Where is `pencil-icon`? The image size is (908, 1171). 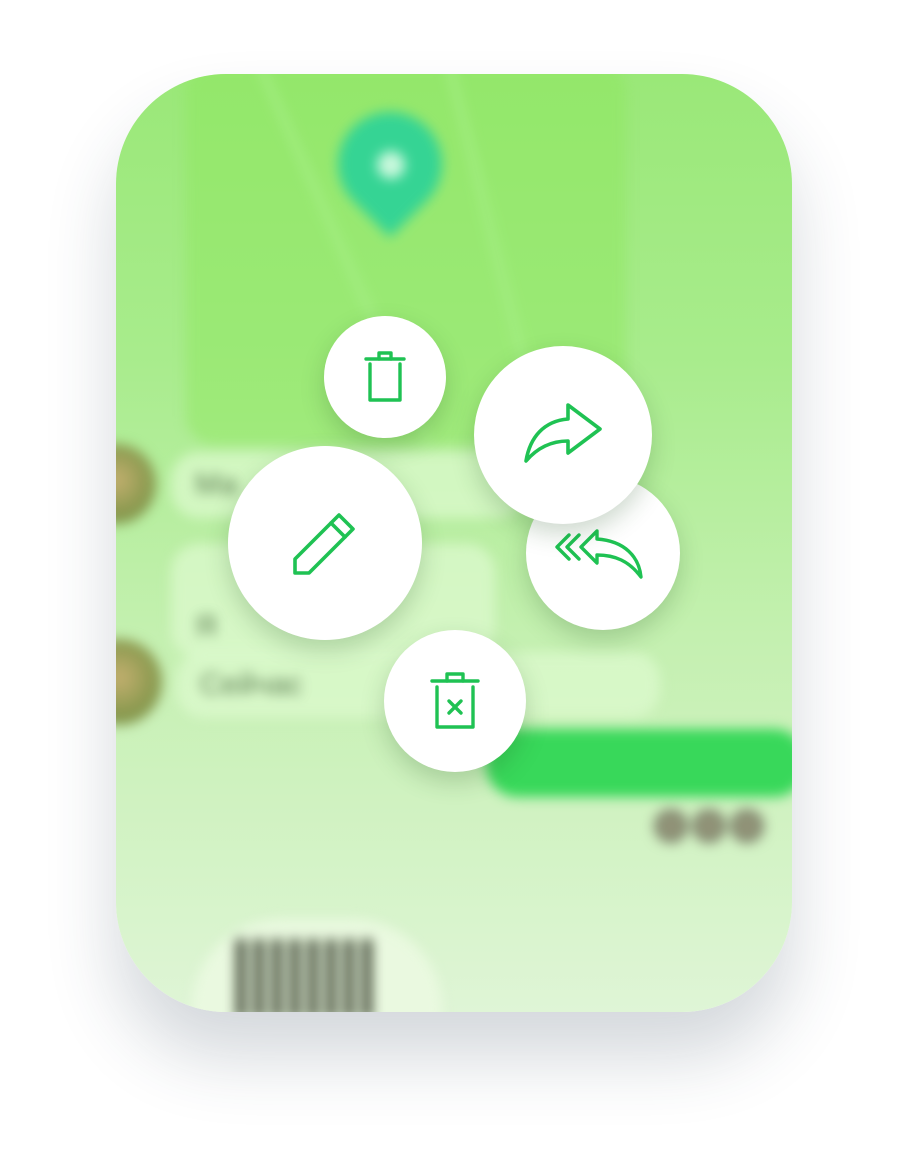 pencil-icon is located at coordinates (324, 544).